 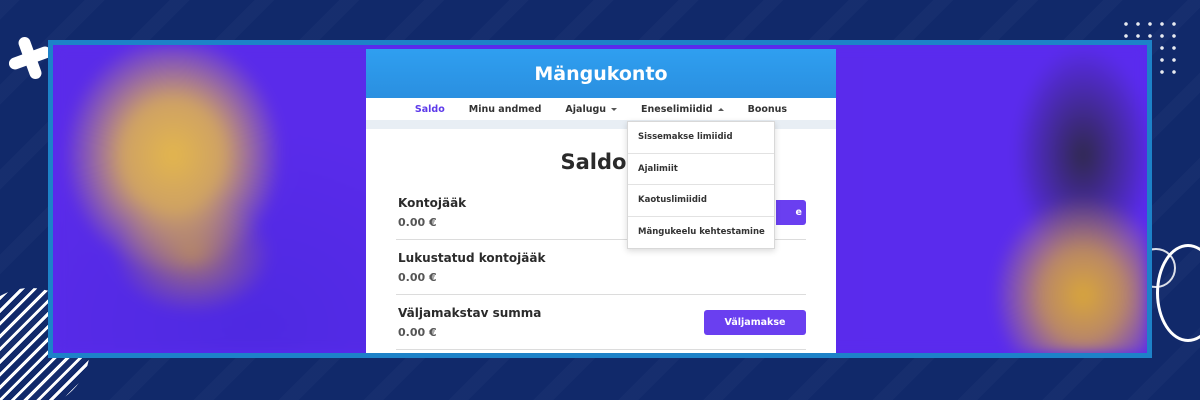 I want to click on row-label: Väljamakstav summa, so click(x=470, y=312).